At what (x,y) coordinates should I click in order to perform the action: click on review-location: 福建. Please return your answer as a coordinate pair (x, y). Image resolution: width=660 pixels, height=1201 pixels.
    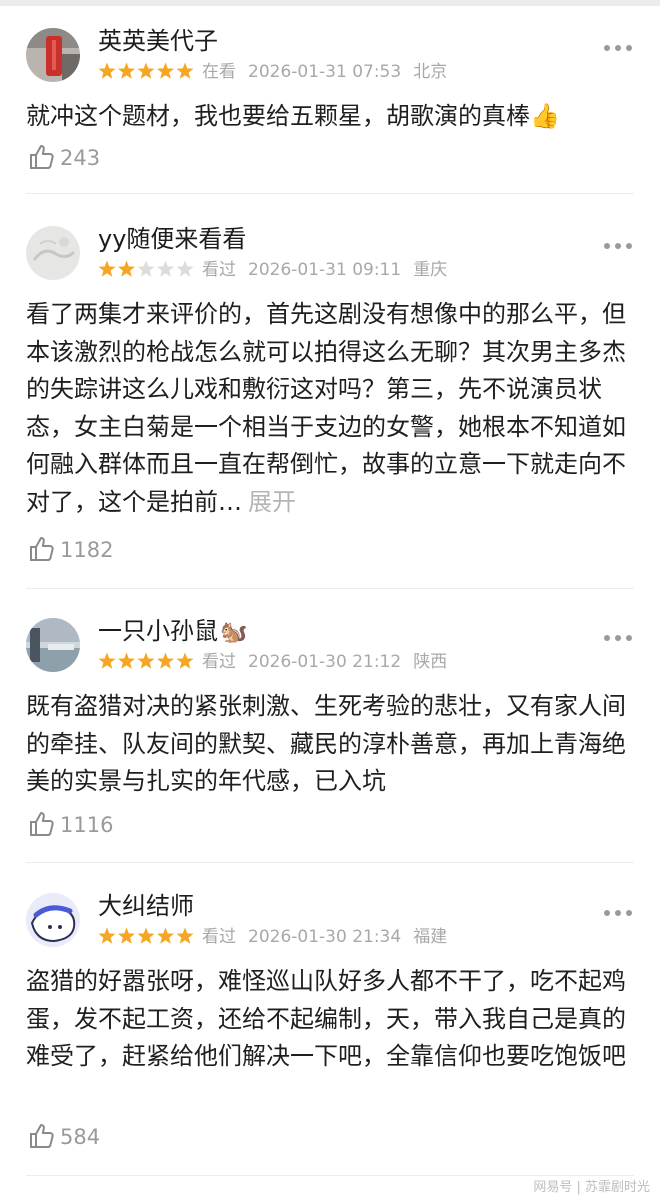
    Looking at the image, I should click on (430, 937).